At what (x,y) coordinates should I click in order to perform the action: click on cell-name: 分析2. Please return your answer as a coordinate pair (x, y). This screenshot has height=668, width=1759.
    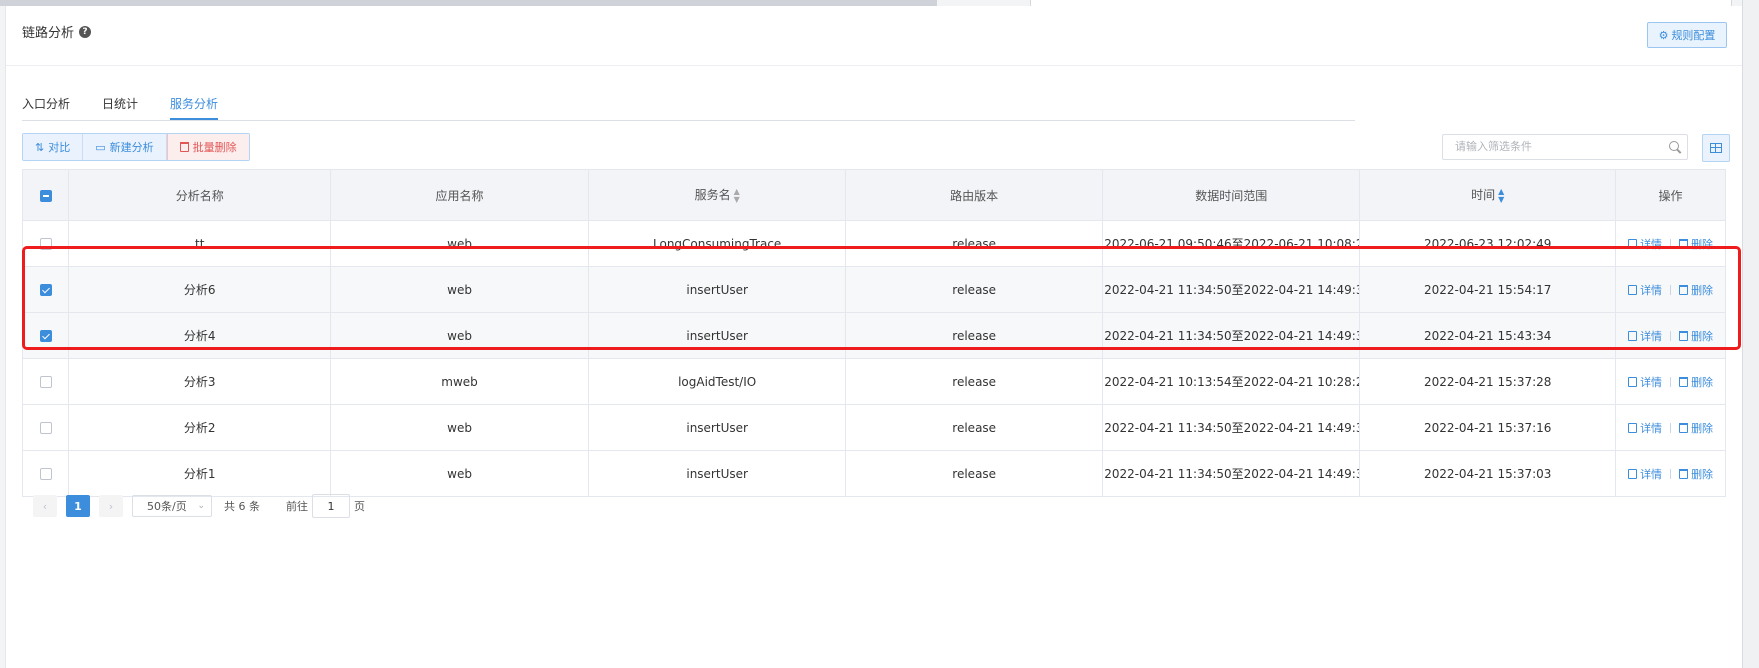
    Looking at the image, I should click on (199, 427).